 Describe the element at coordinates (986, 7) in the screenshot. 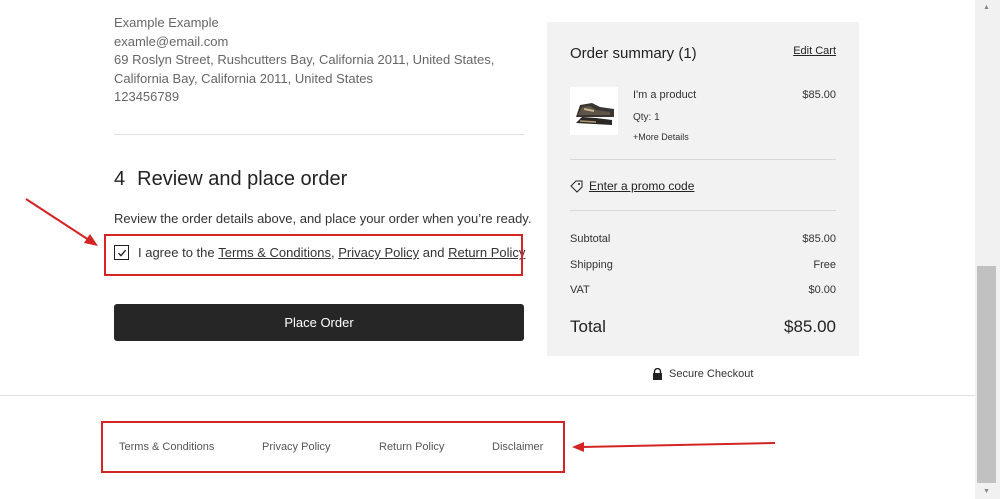

I see `scroll-up-arrow-icon: ▲` at that location.